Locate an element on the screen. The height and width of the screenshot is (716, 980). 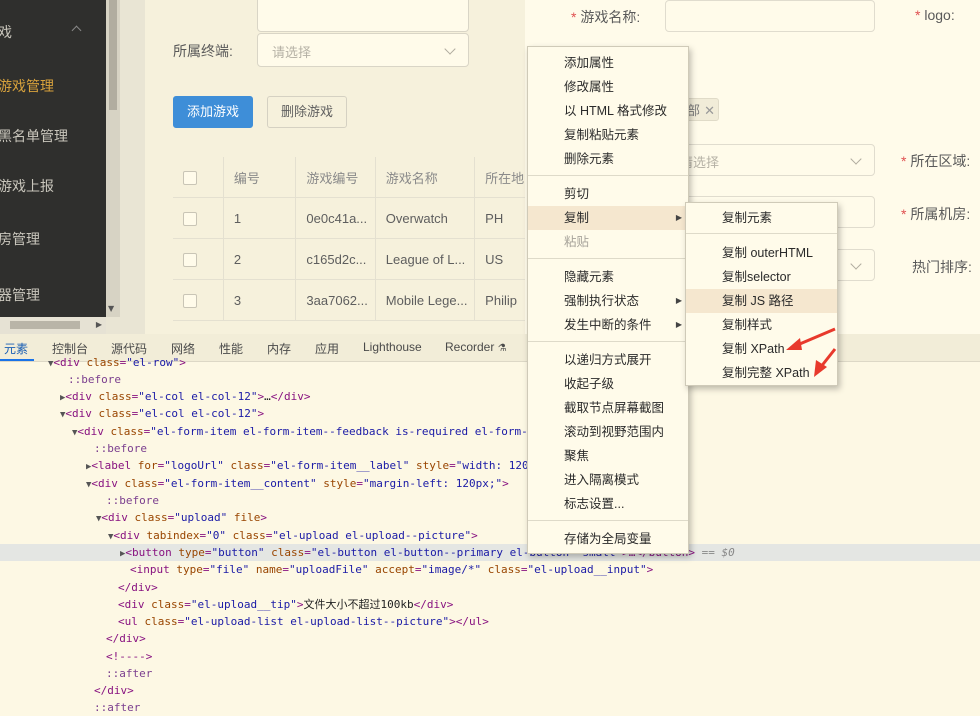
table-row: 2 c165d2c... League of L... US is located at coordinates (349, 259).